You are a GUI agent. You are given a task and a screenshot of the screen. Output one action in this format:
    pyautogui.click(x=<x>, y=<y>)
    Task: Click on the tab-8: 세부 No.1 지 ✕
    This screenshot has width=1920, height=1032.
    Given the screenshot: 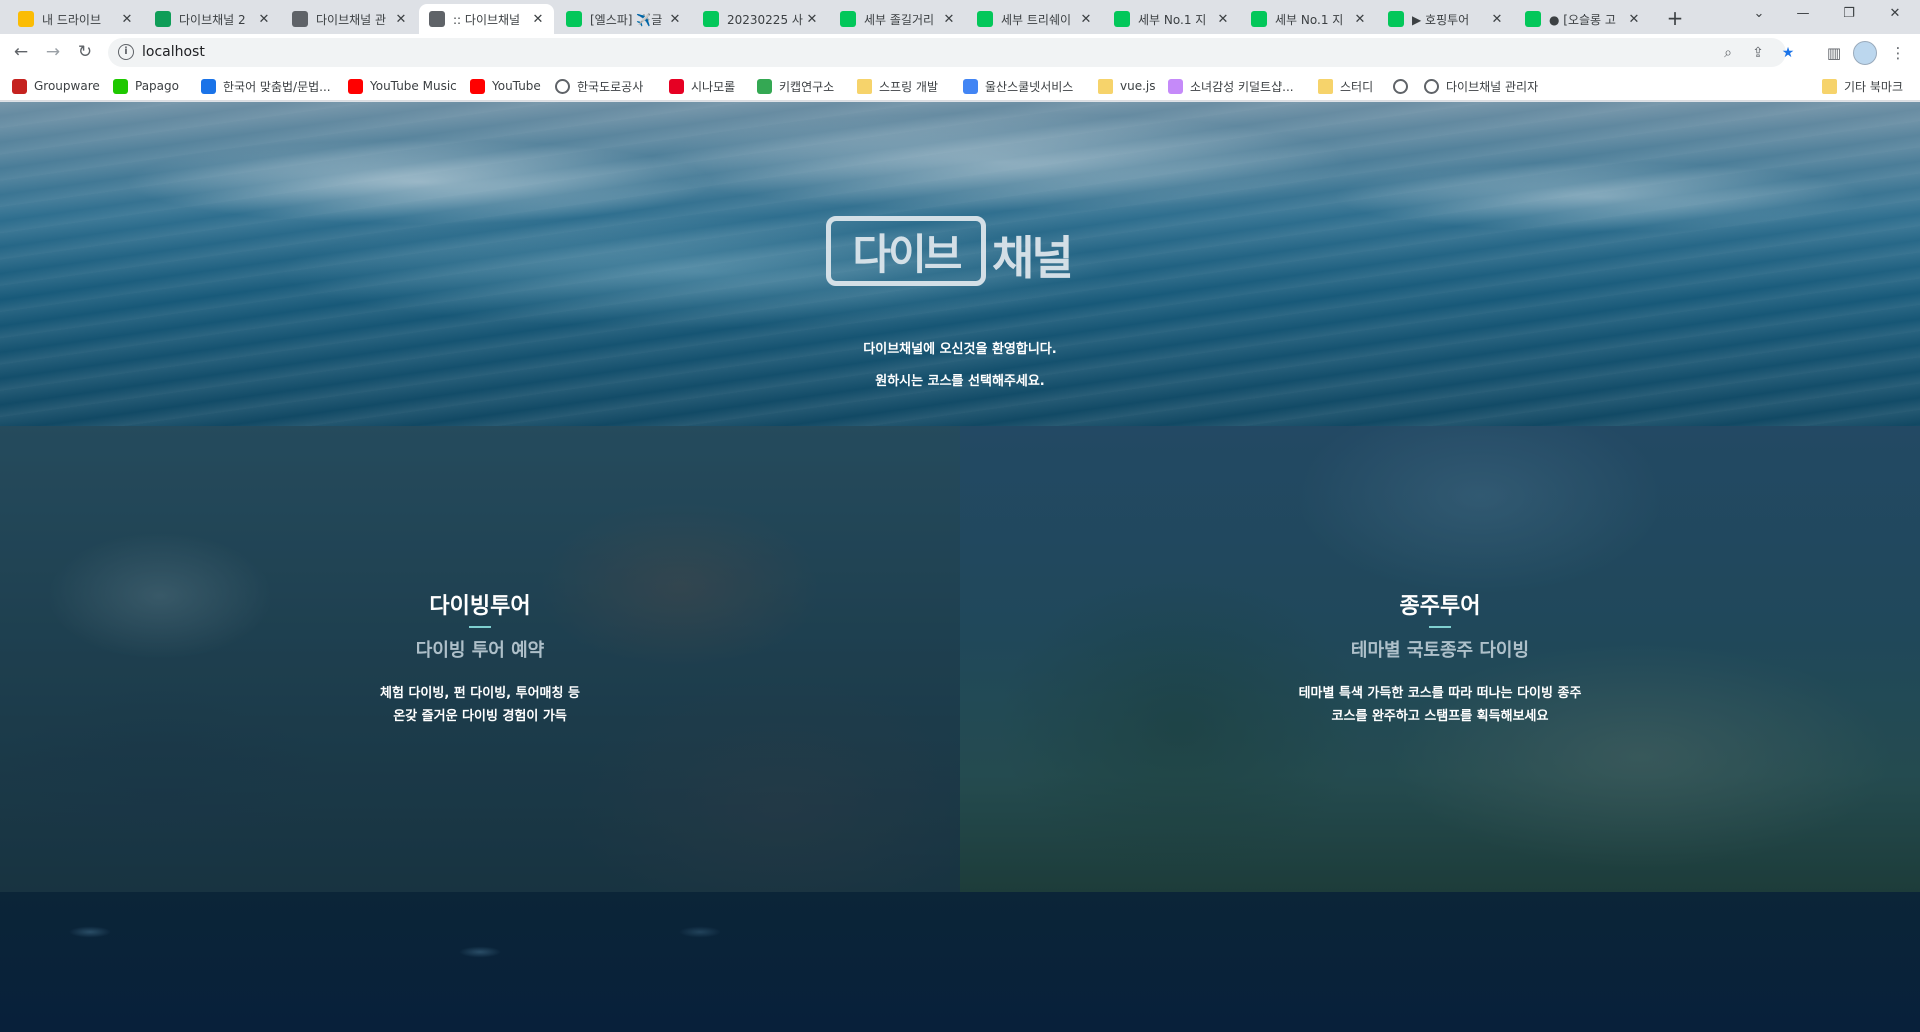 What is the action you would take?
    pyautogui.click(x=1171, y=19)
    